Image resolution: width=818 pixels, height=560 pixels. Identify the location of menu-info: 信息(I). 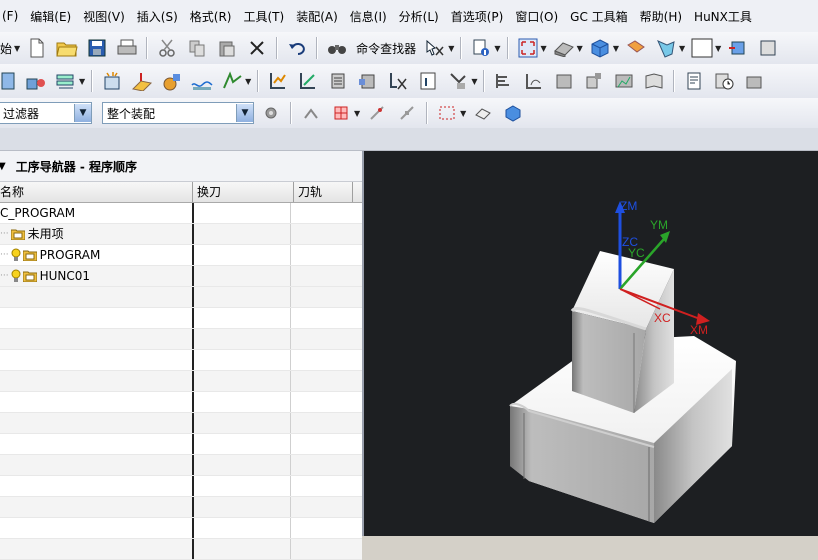
(368, 16).